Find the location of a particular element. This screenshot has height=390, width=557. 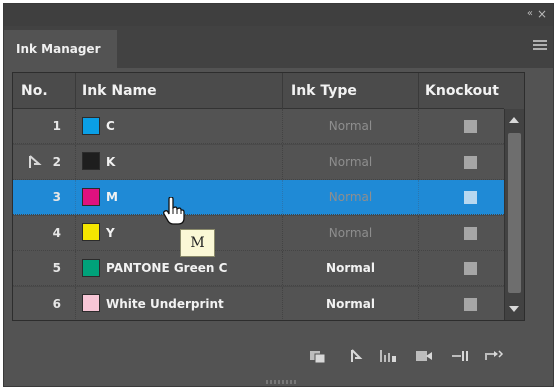

tooltip: M is located at coordinates (197, 243).